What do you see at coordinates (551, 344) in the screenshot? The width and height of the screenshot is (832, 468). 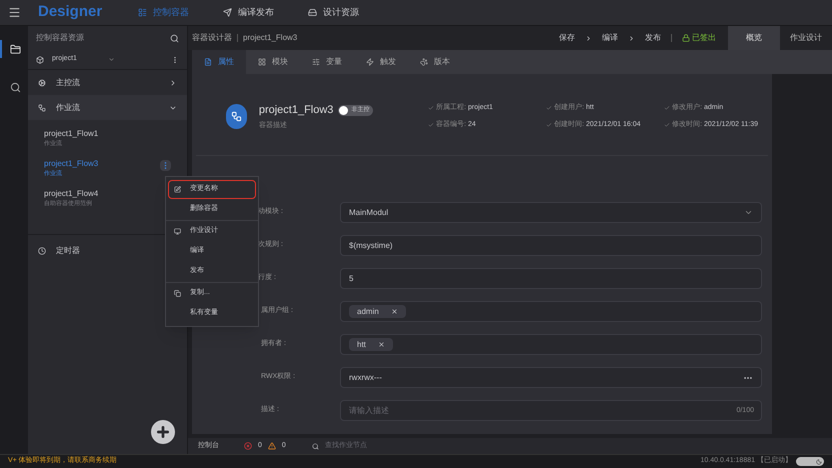 I see `tag-field: htt` at bounding box center [551, 344].